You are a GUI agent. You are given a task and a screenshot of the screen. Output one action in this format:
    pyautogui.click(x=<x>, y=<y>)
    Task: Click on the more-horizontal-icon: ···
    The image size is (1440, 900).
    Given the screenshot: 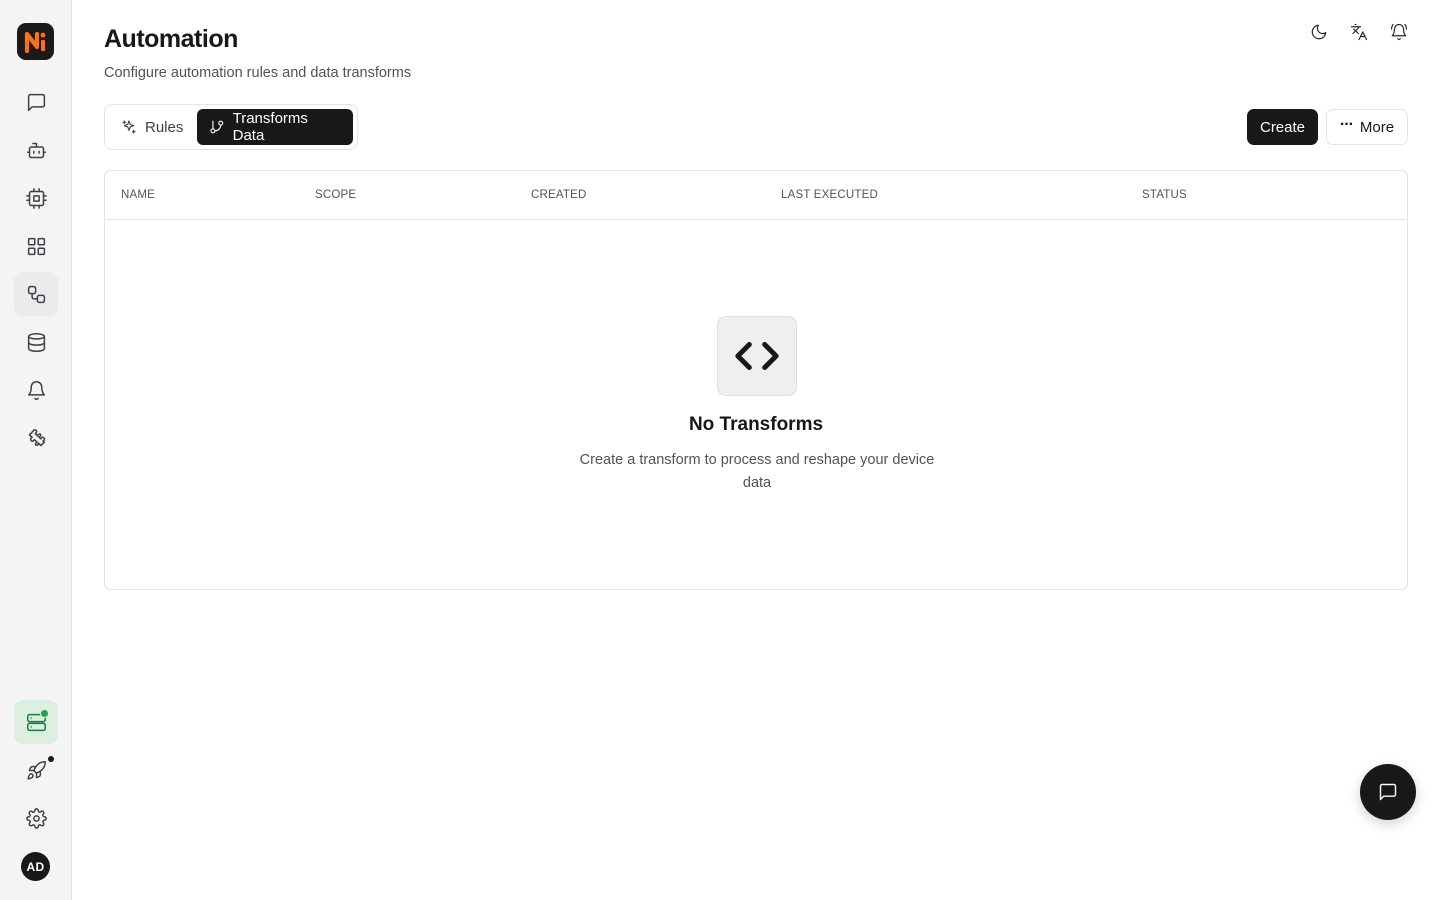 What is the action you would take?
    pyautogui.click(x=1346, y=124)
    